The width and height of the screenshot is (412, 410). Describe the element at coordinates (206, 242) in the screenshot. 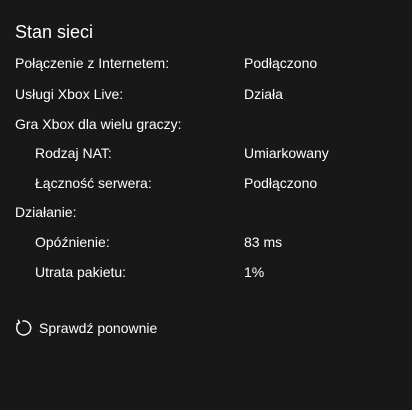

I see `row-latency: Opóźnienie: 83 ms` at that location.